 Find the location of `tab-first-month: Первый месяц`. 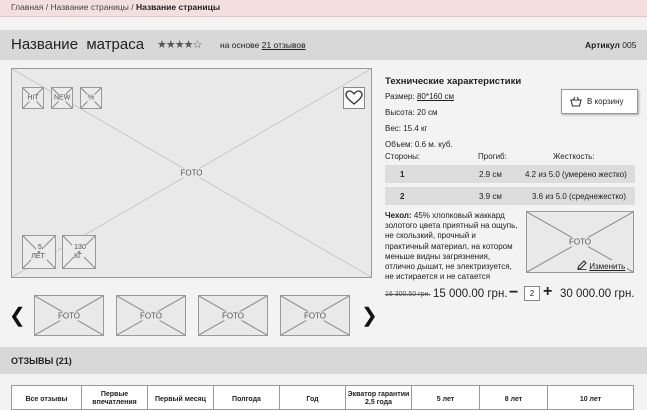

tab-first-month: Первый месяц is located at coordinates (181, 397).